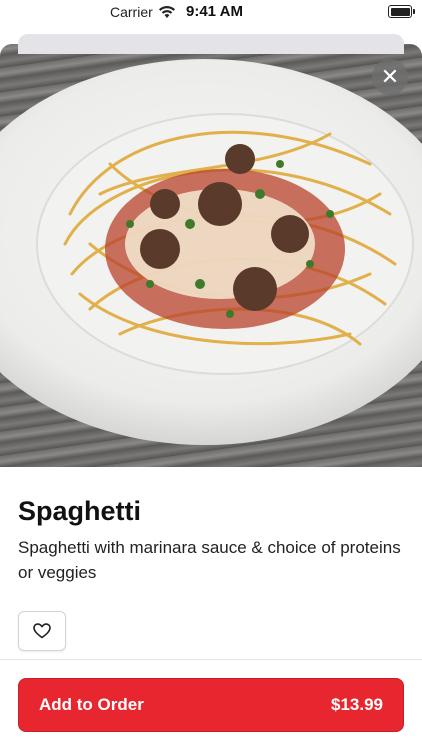 The height and width of the screenshot is (750, 422). Describe the element at coordinates (211, 705) in the screenshot. I see `add-to-order-button: Add to Order $13.99` at that location.